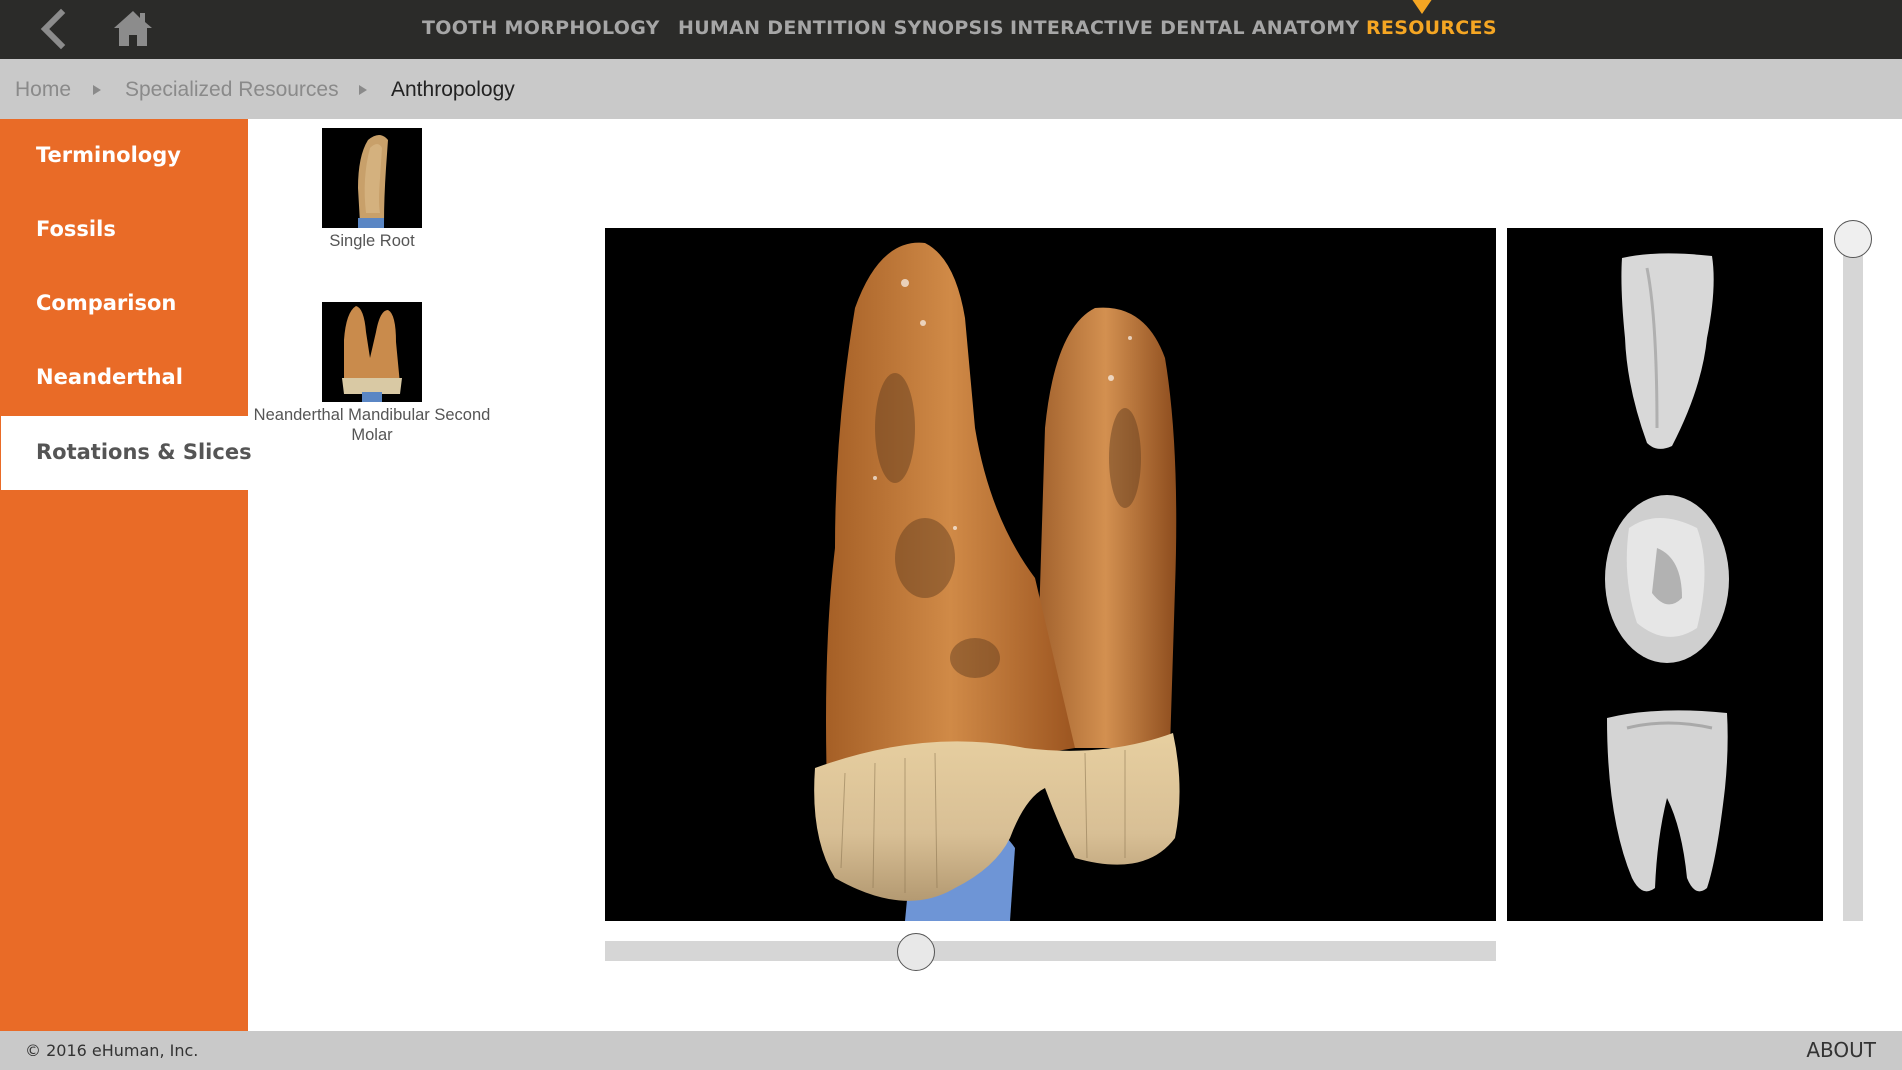  What do you see at coordinates (124, 230) in the screenshot?
I see `sidebar-item-fossils: Fossils` at bounding box center [124, 230].